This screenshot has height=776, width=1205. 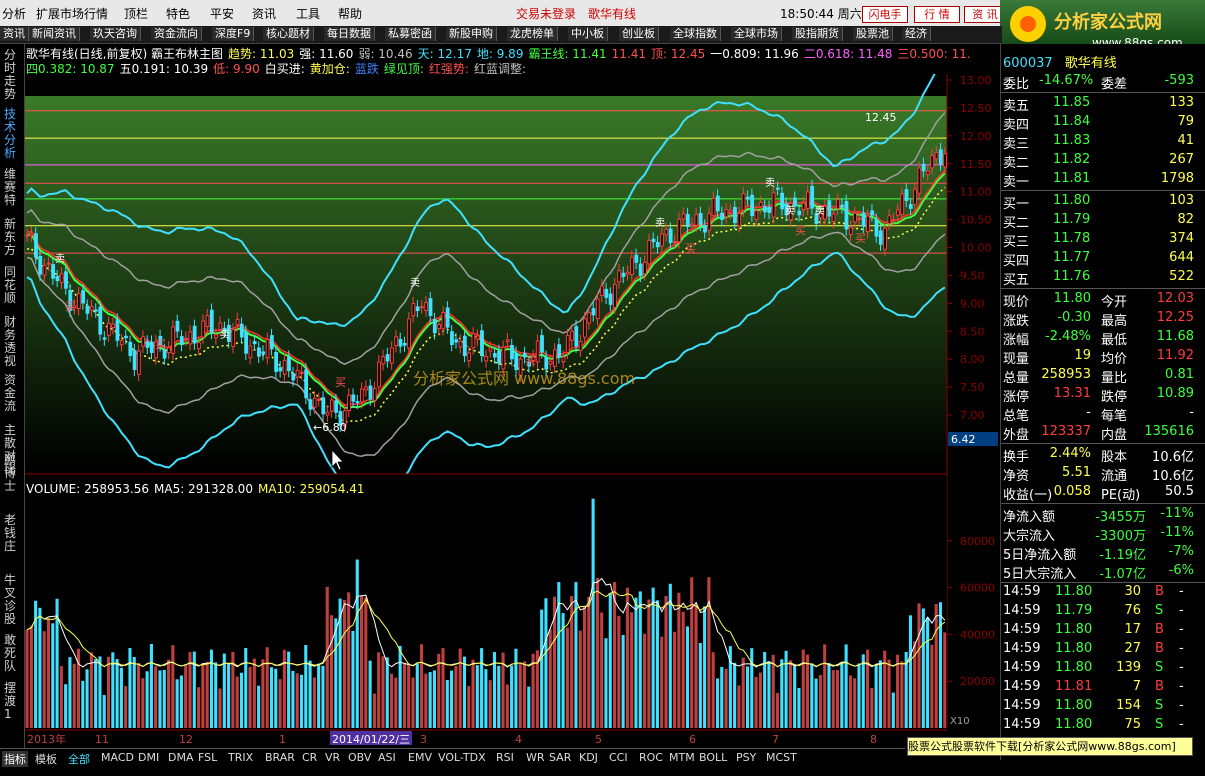 What do you see at coordinates (288, 34) in the screenshot?
I see `toolbar-tab: 核心题材` at bounding box center [288, 34].